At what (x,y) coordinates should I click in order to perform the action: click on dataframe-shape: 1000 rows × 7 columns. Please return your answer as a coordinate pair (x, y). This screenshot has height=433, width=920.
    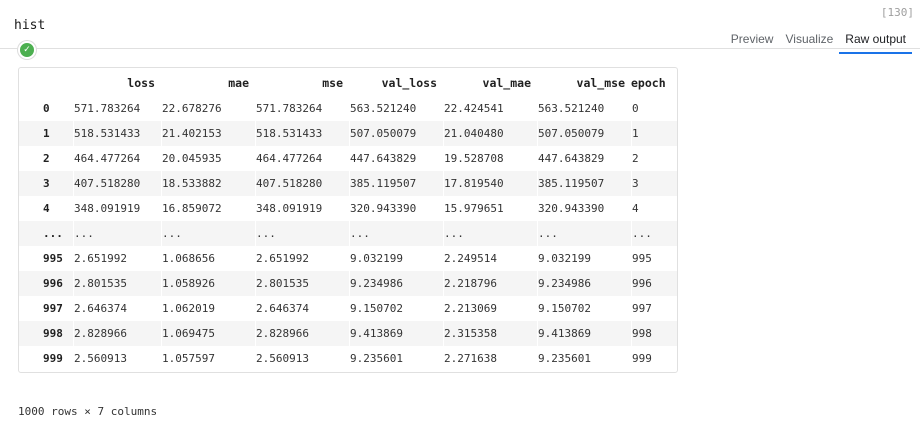
    Looking at the image, I should click on (88, 411).